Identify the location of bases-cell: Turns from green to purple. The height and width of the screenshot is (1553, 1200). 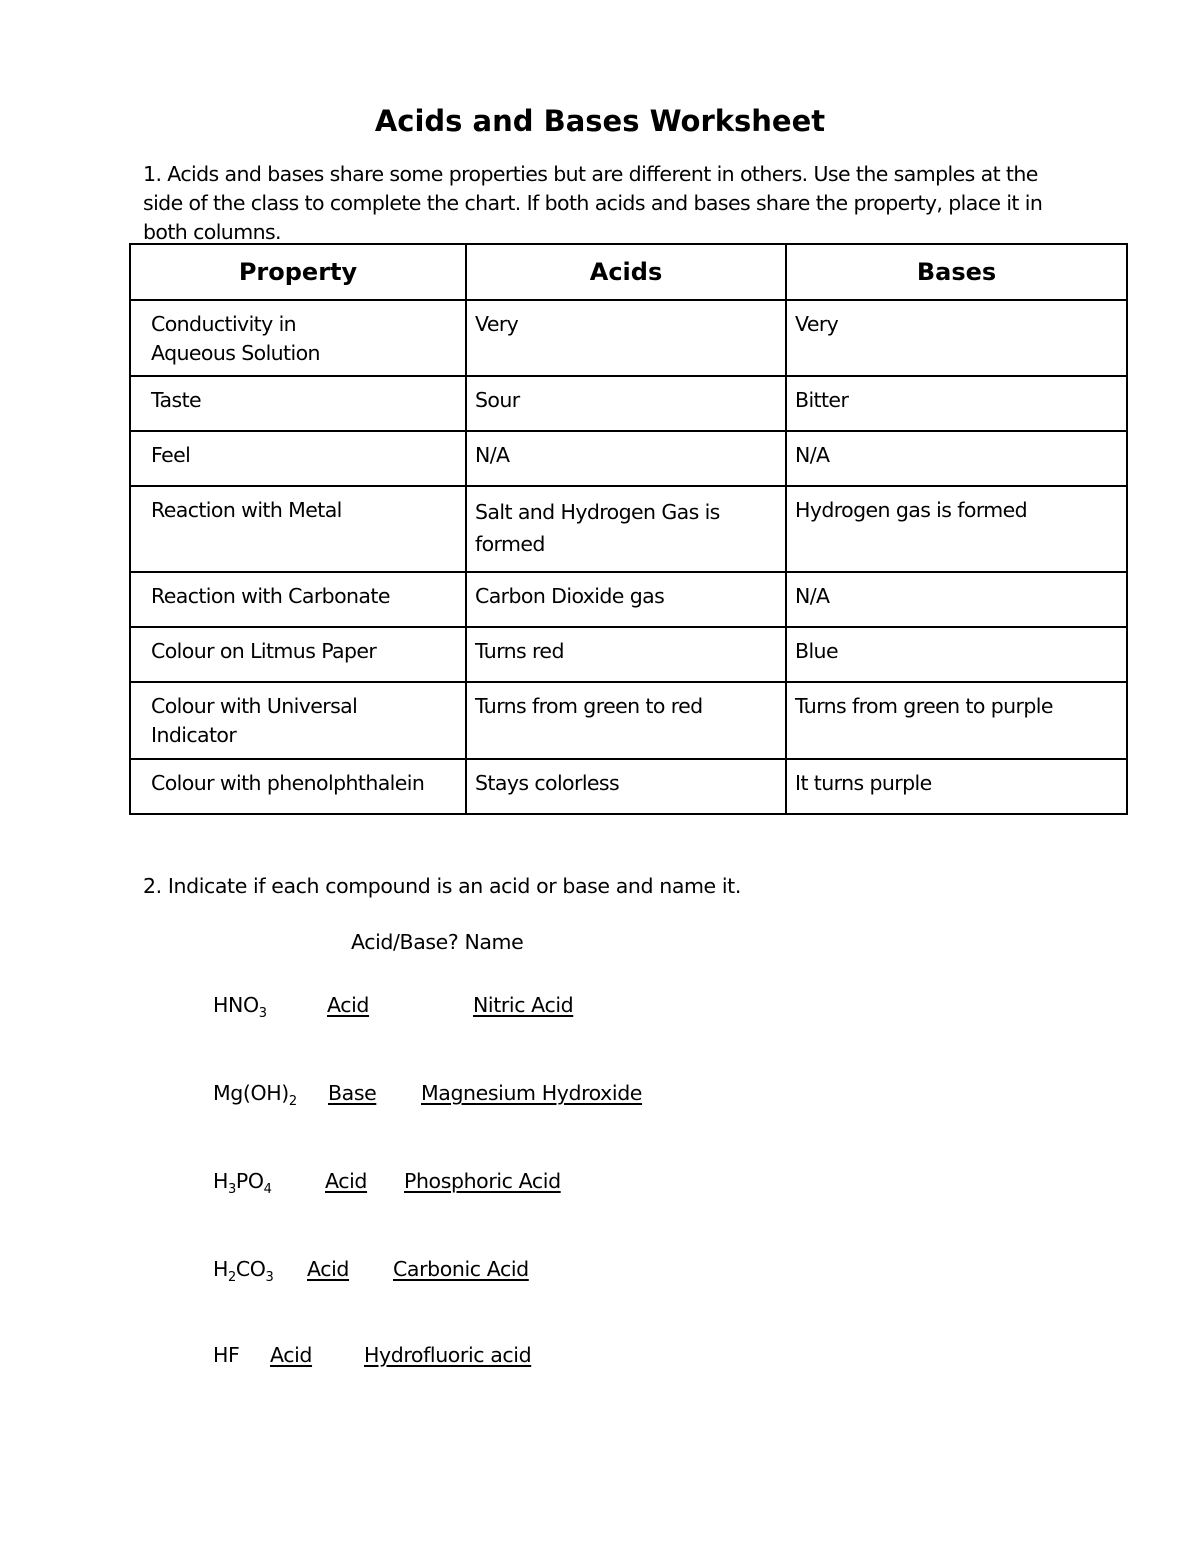
(924, 706).